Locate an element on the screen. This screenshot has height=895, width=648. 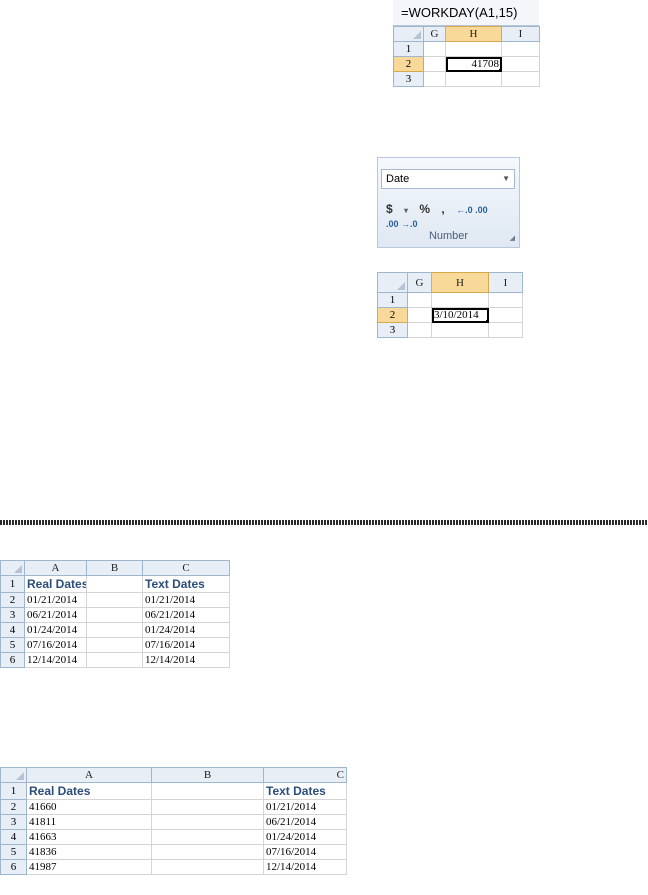
formula-bar: =WORKDAY(A1,15) is located at coordinates (466, 13).